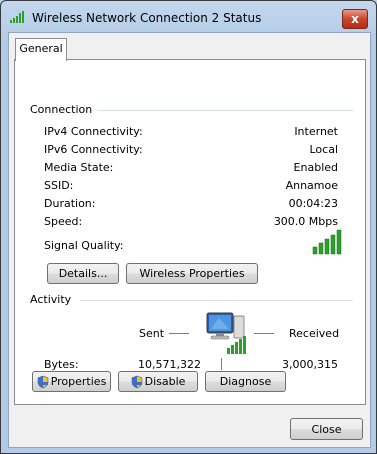 This screenshot has height=454, width=377. Describe the element at coordinates (316, 131) in the screenshot. I see `ipv4-value: Internet` at that location.